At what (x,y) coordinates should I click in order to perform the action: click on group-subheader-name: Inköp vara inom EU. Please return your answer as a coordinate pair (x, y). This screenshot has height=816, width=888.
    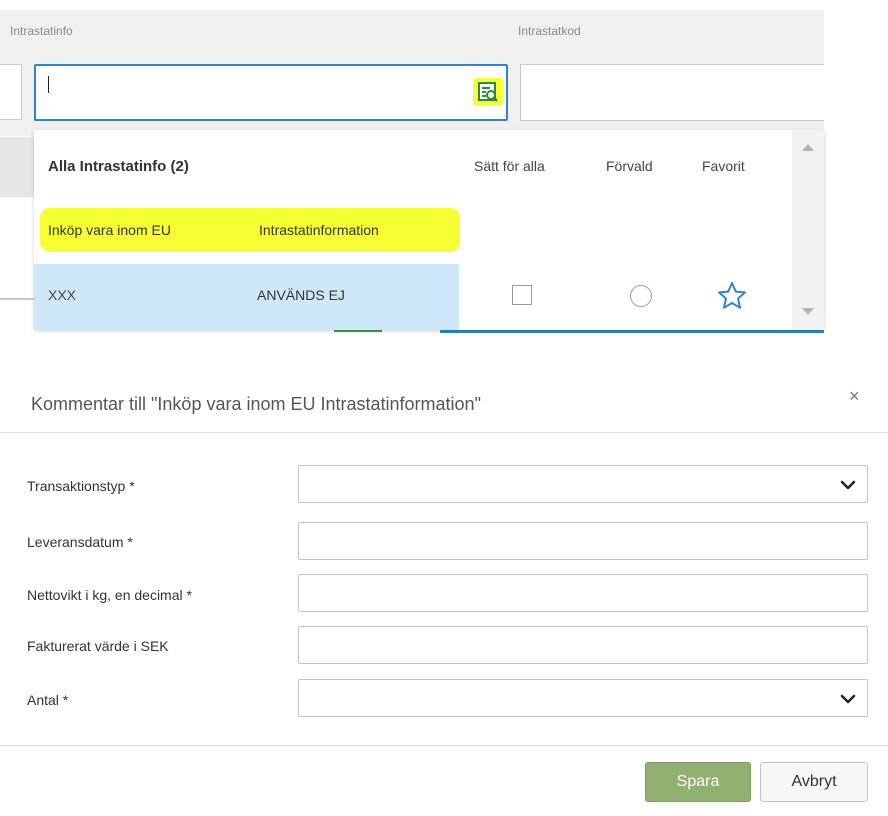
    Looking at the image, I should click on (109, 230).